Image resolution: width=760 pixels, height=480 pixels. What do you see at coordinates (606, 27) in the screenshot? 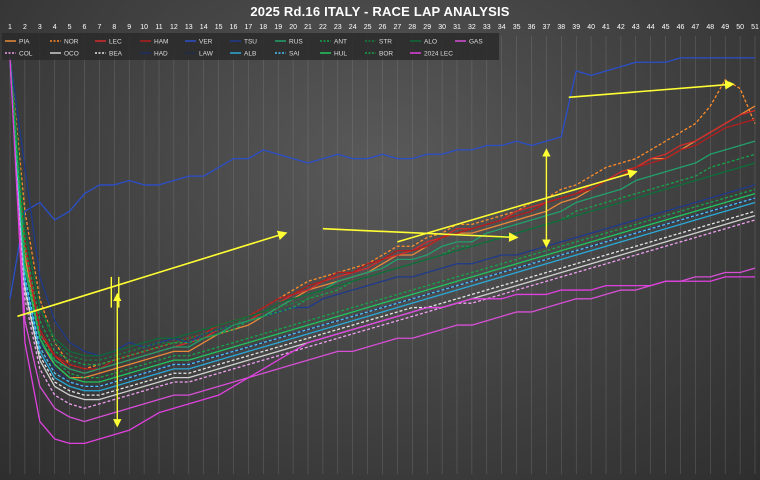
I see `x-tick-label: 41` at bounding box center [606, 27].